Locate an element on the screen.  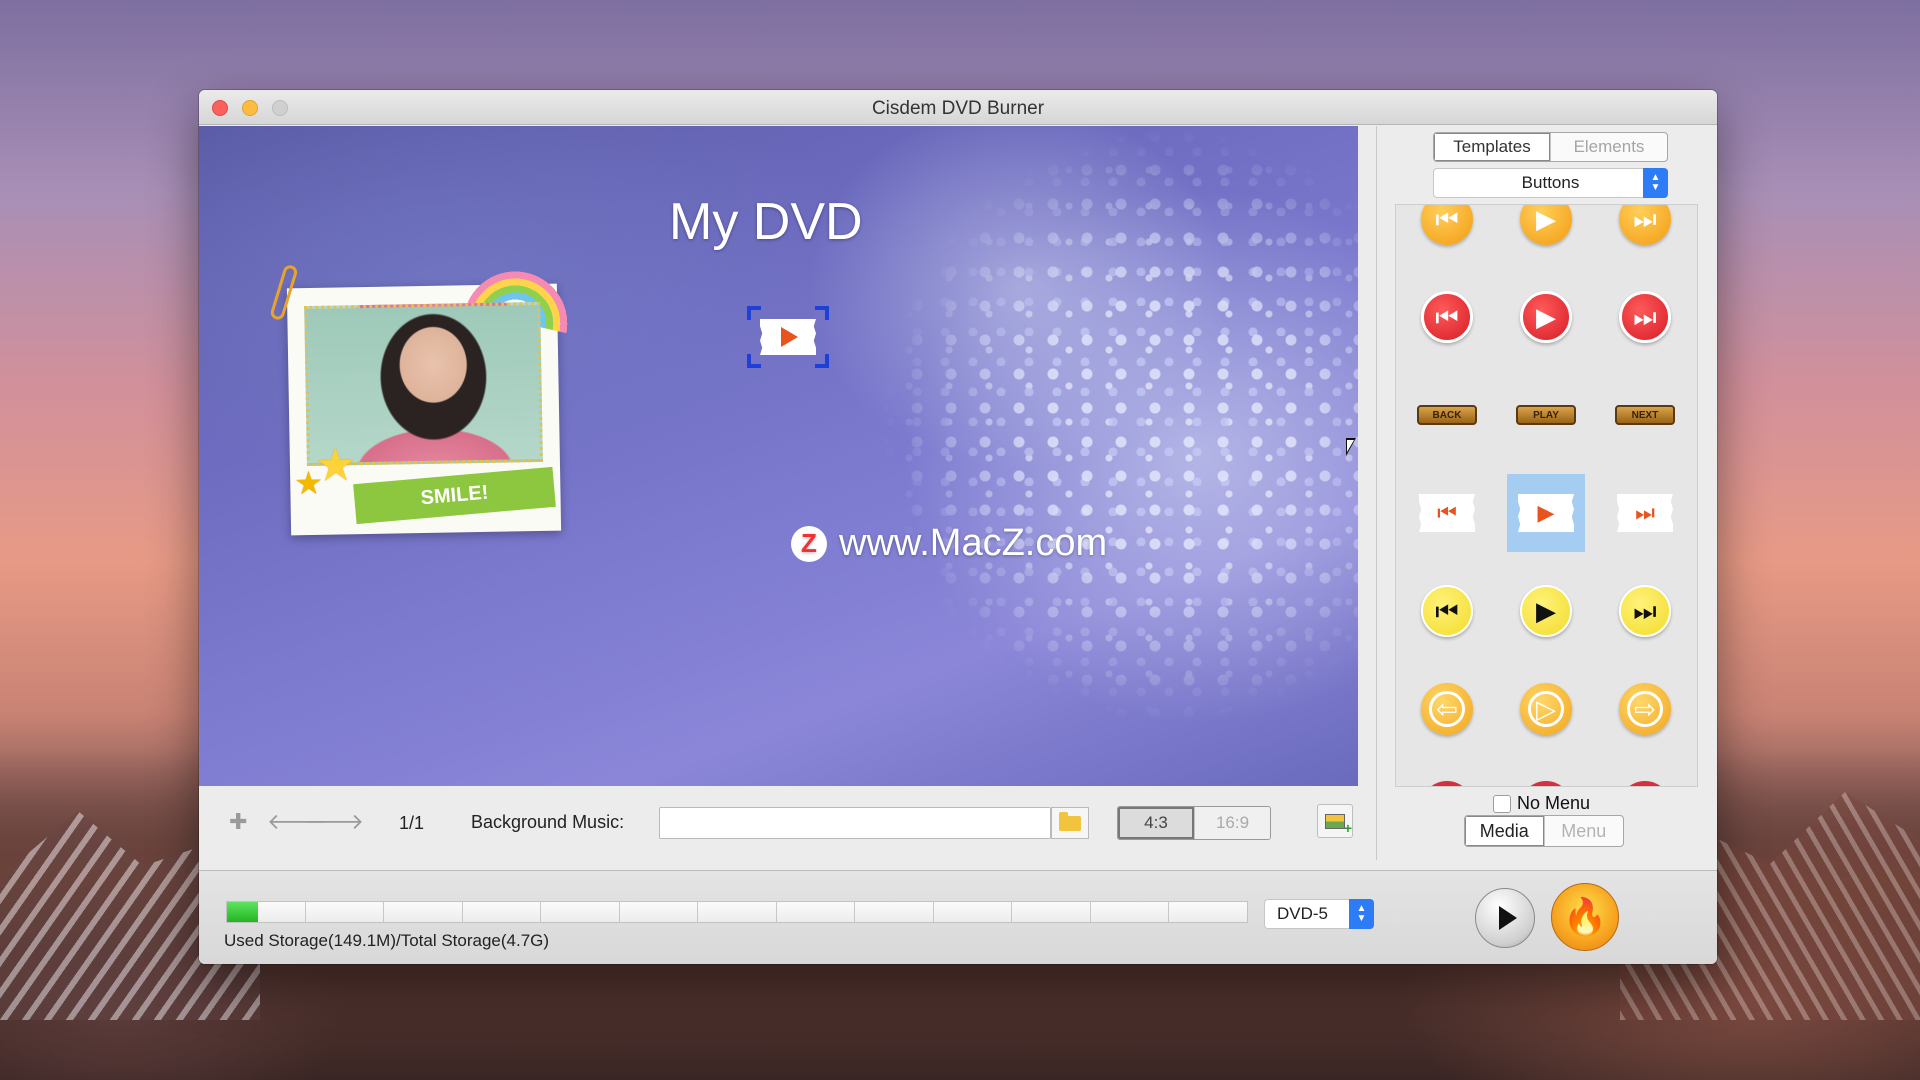
mode-tabs: Media Menu is located at coordinates (1544, 831).